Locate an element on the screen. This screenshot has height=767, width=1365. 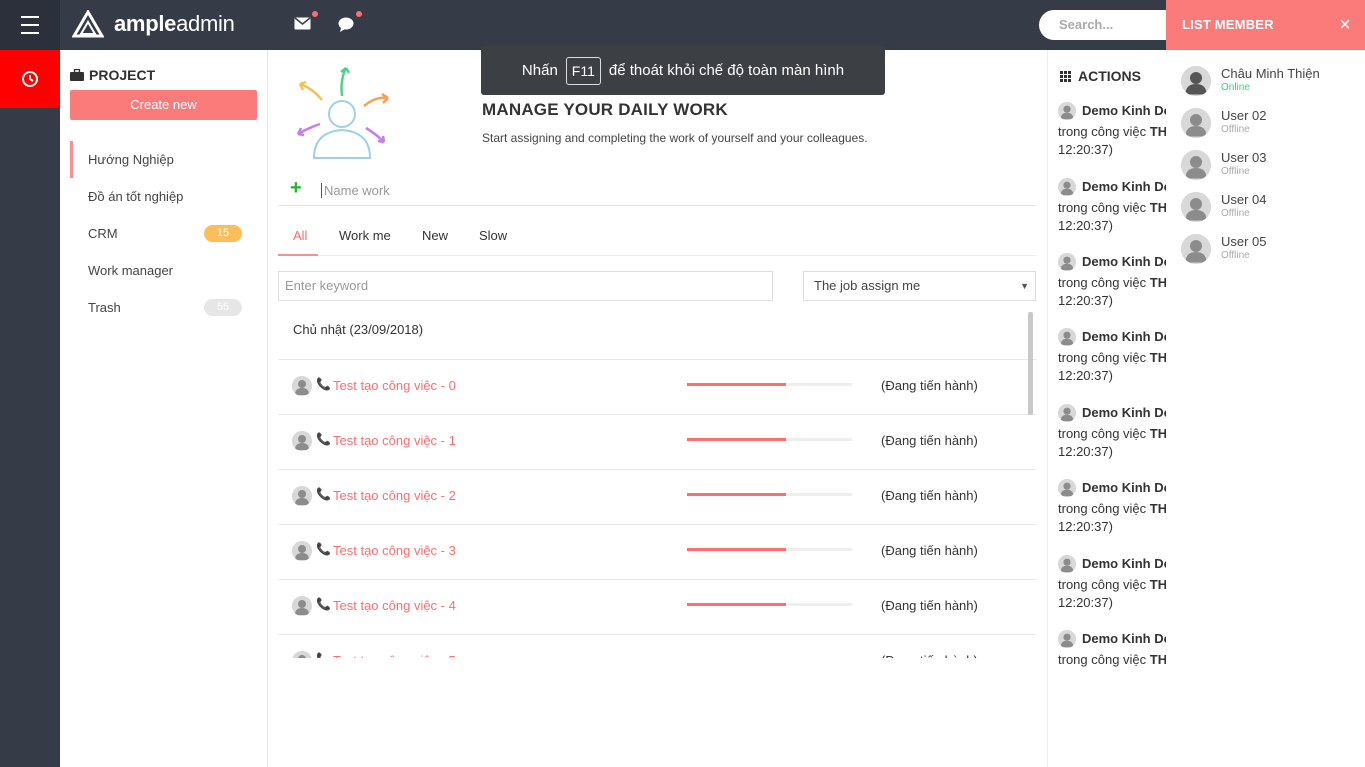
menu-toggle-button is located at coordinates (30, 25).